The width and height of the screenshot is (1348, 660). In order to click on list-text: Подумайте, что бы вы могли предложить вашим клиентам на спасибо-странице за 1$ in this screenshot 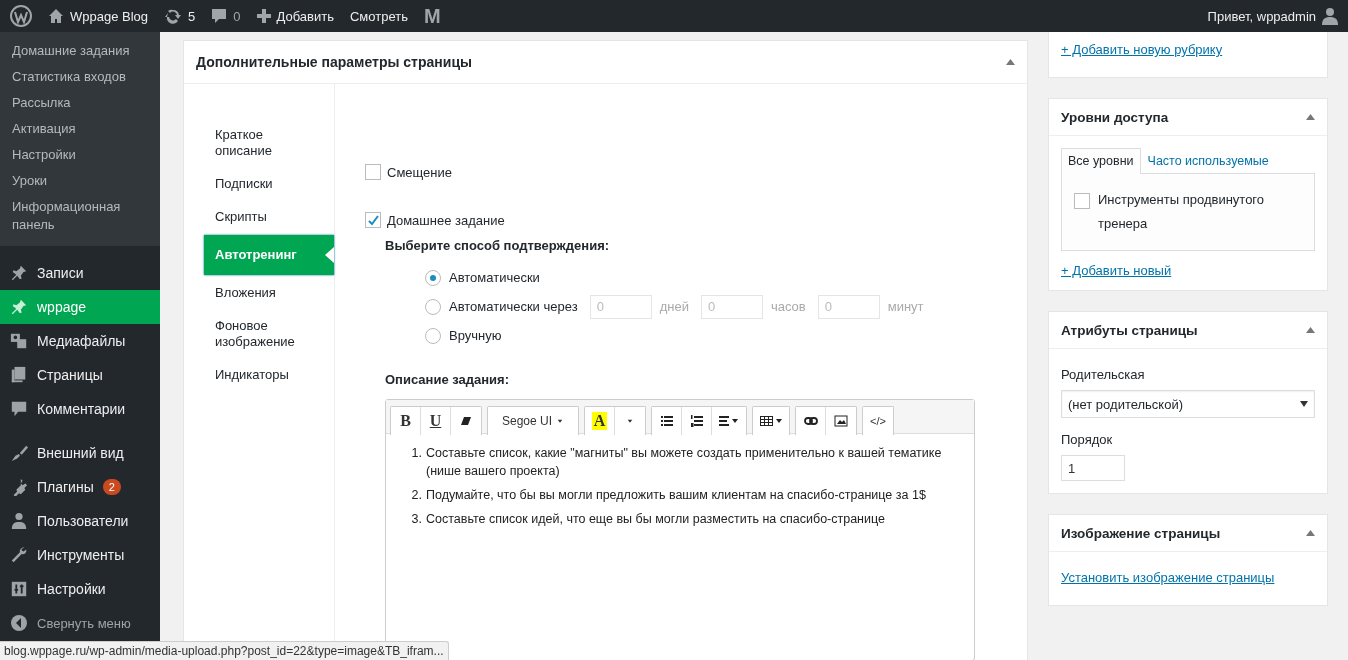, I will do `click(676, 495)`.